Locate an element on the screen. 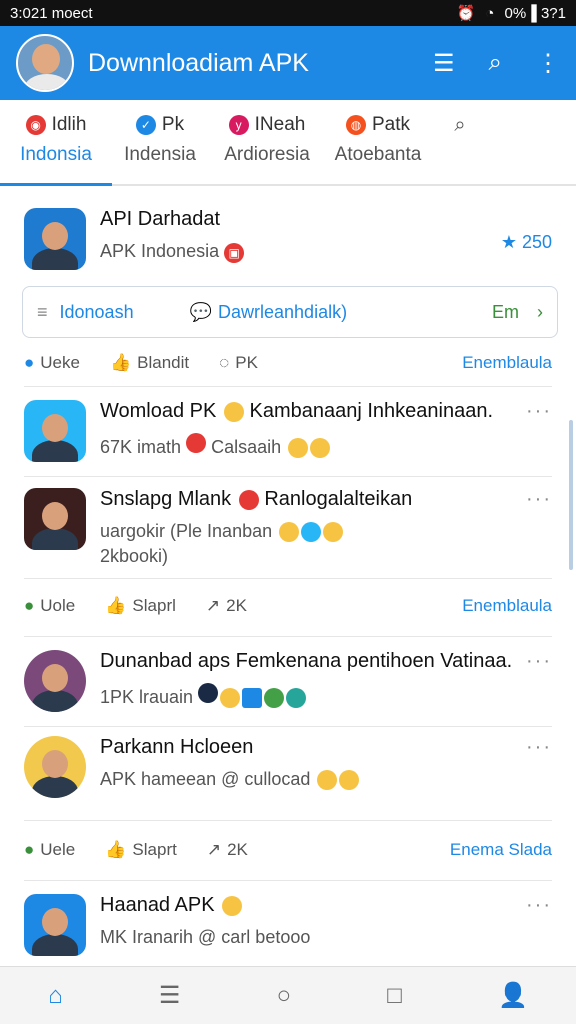 The width and height of the screenshot is (576, 1024). comment-icon: ◌ is located at coordinates (224, 362).